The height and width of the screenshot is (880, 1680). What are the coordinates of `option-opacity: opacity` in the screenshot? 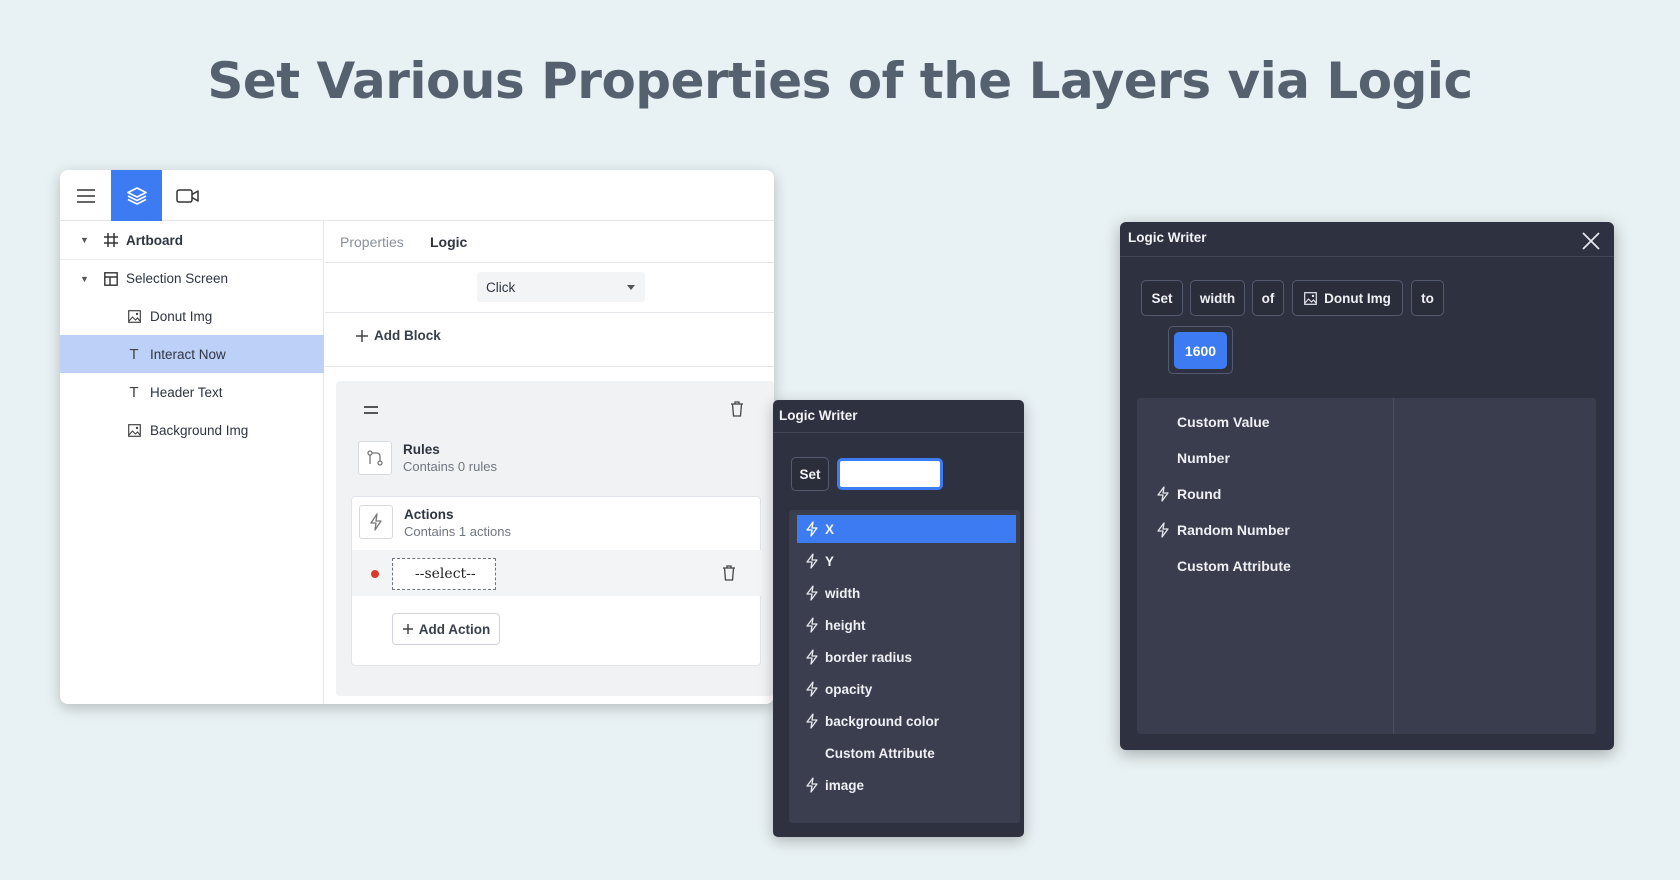 It's located at (906, 689).